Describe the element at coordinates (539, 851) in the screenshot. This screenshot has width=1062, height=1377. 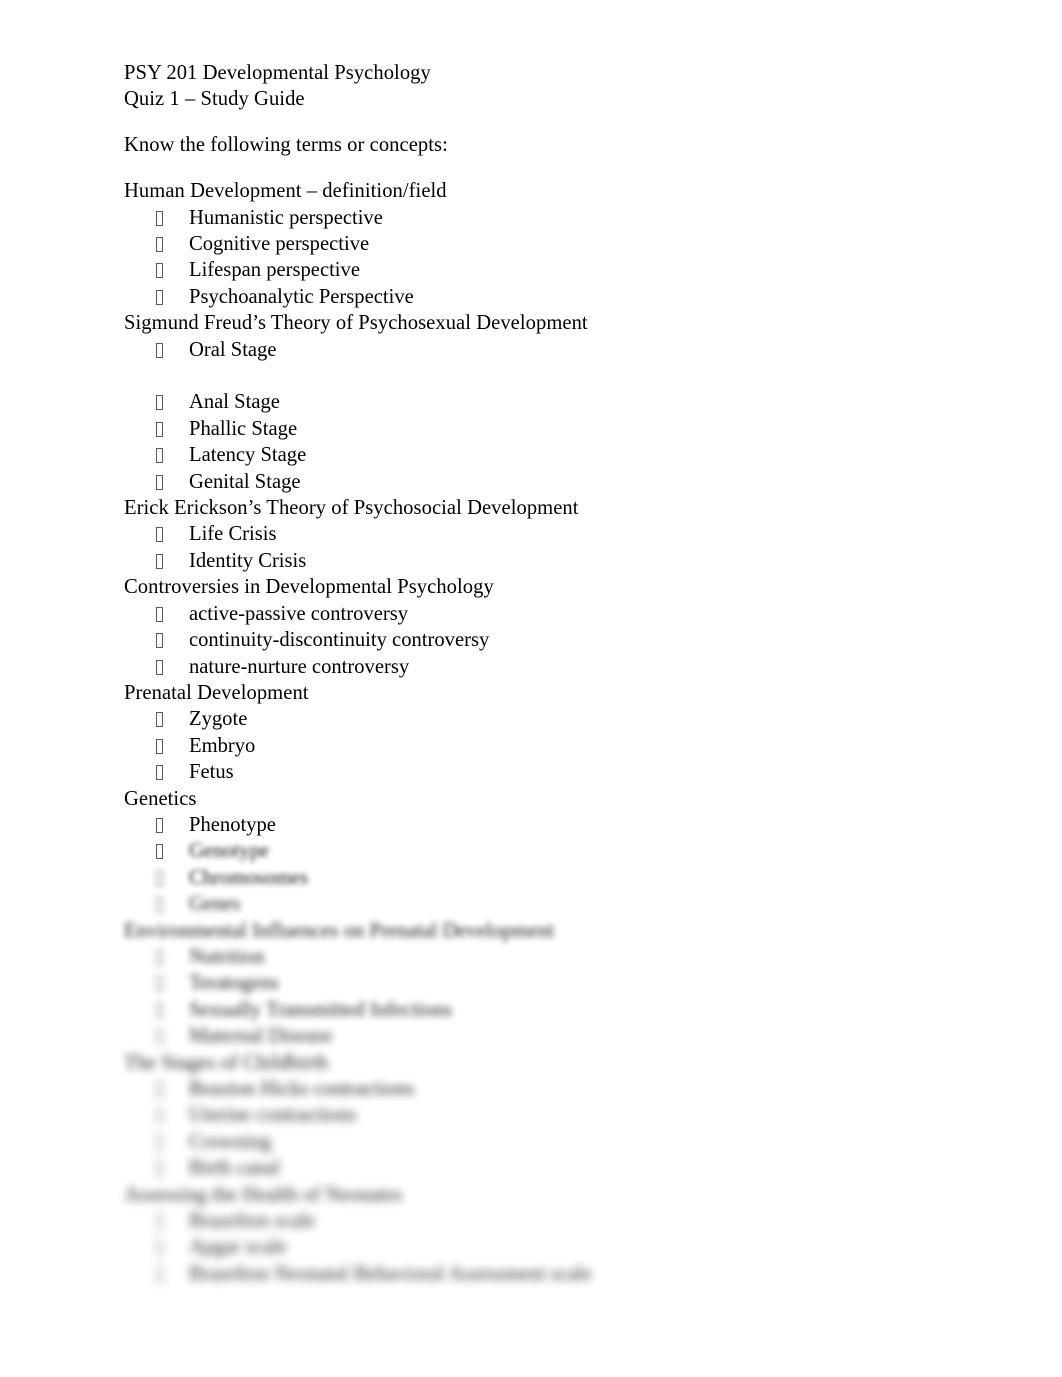
I see `list-item: Genotype` at that location.